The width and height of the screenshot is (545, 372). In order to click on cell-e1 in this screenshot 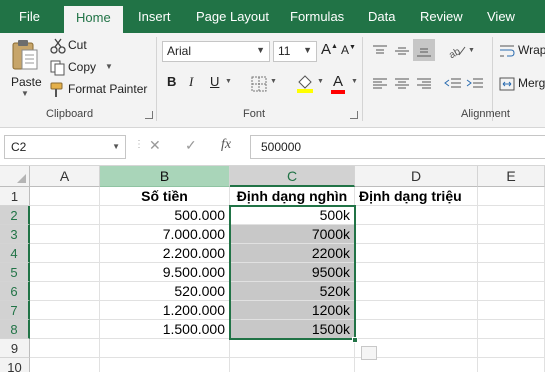, I will do `click(511, 196)`.